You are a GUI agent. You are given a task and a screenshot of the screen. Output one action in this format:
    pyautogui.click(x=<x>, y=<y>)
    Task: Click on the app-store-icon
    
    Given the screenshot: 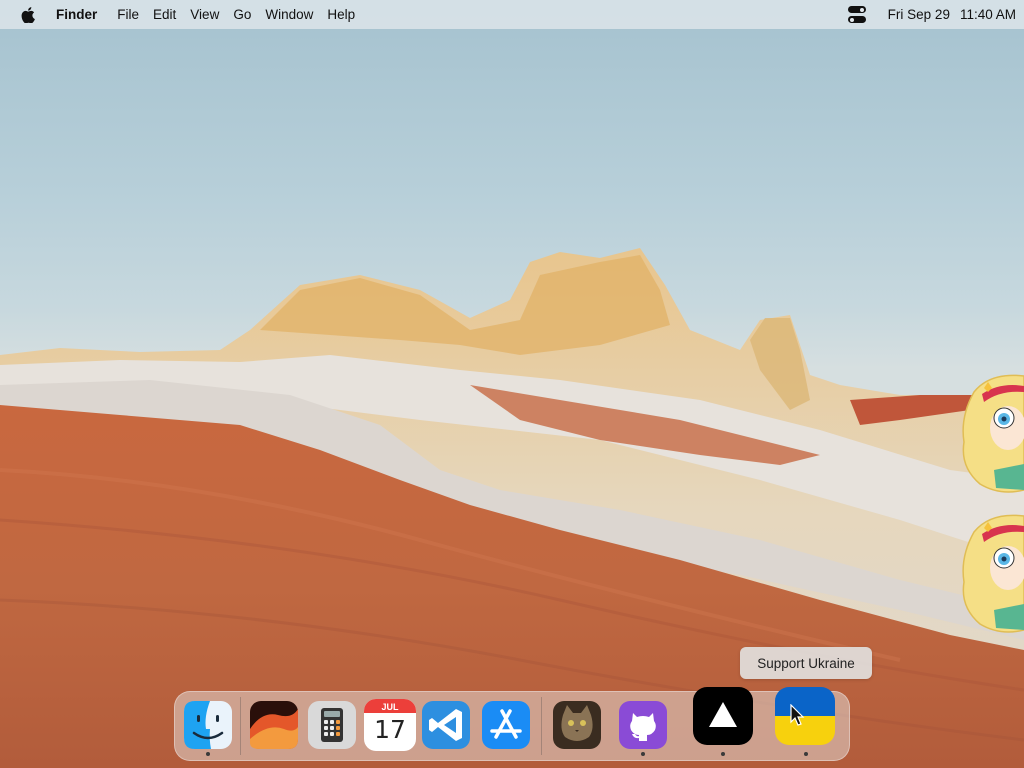 What is the action you would take?
    pyautogui.click(x=506, y=725)
    